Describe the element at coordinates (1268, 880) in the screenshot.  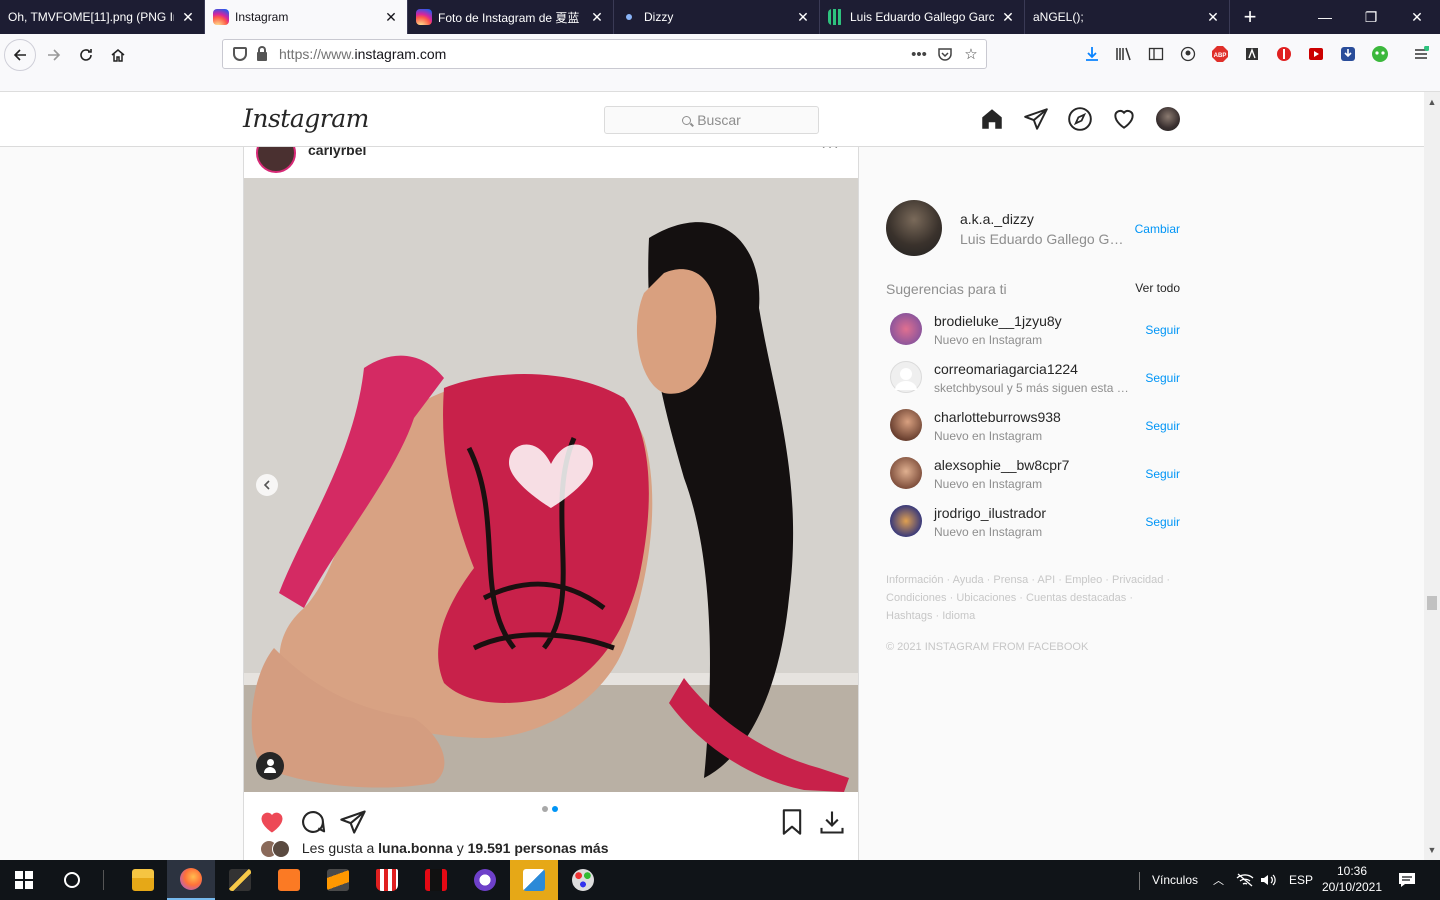
I see `volume-icon` at that location.